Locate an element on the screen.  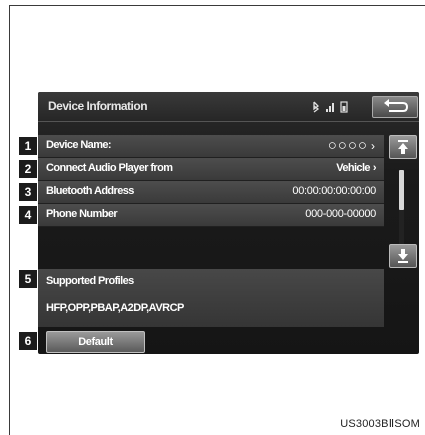
phone-number-row: Phone Number 000-000-00000 is located at coordinates (211, 215).